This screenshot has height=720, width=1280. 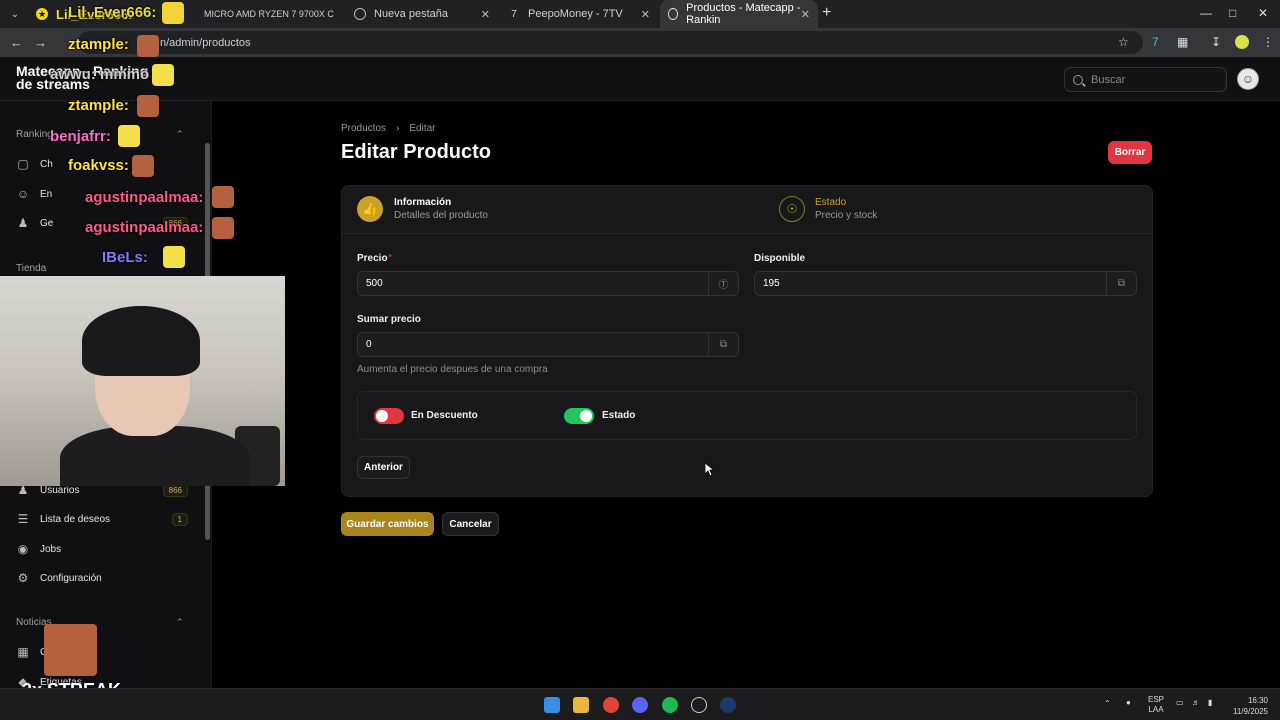 What do you see at coordinates (611, 705) in the screenshot?
I see `chrome-icon` at bounding box center [611, 705].